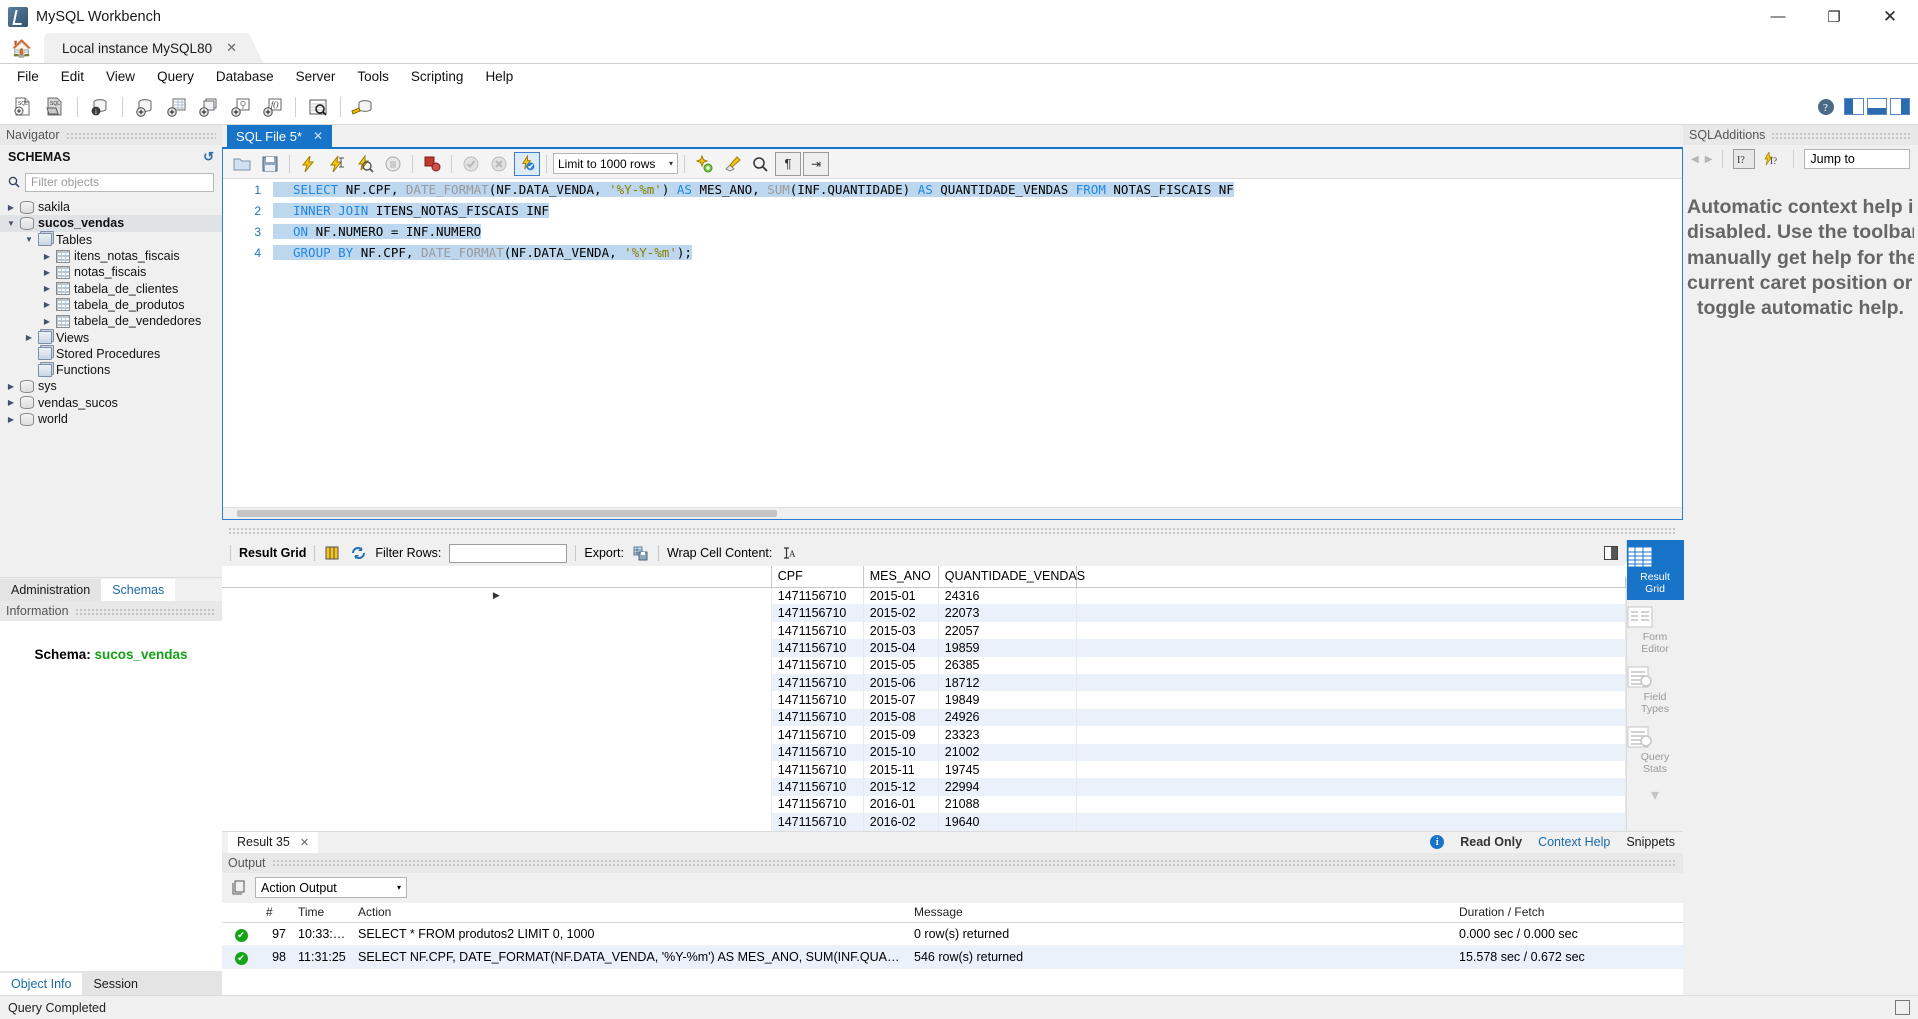  What do you see at coordinates (1007, 648) in the screenshot?
I see `cell-quantidade-vendas: 19859` at bounding box center [1007, 648].